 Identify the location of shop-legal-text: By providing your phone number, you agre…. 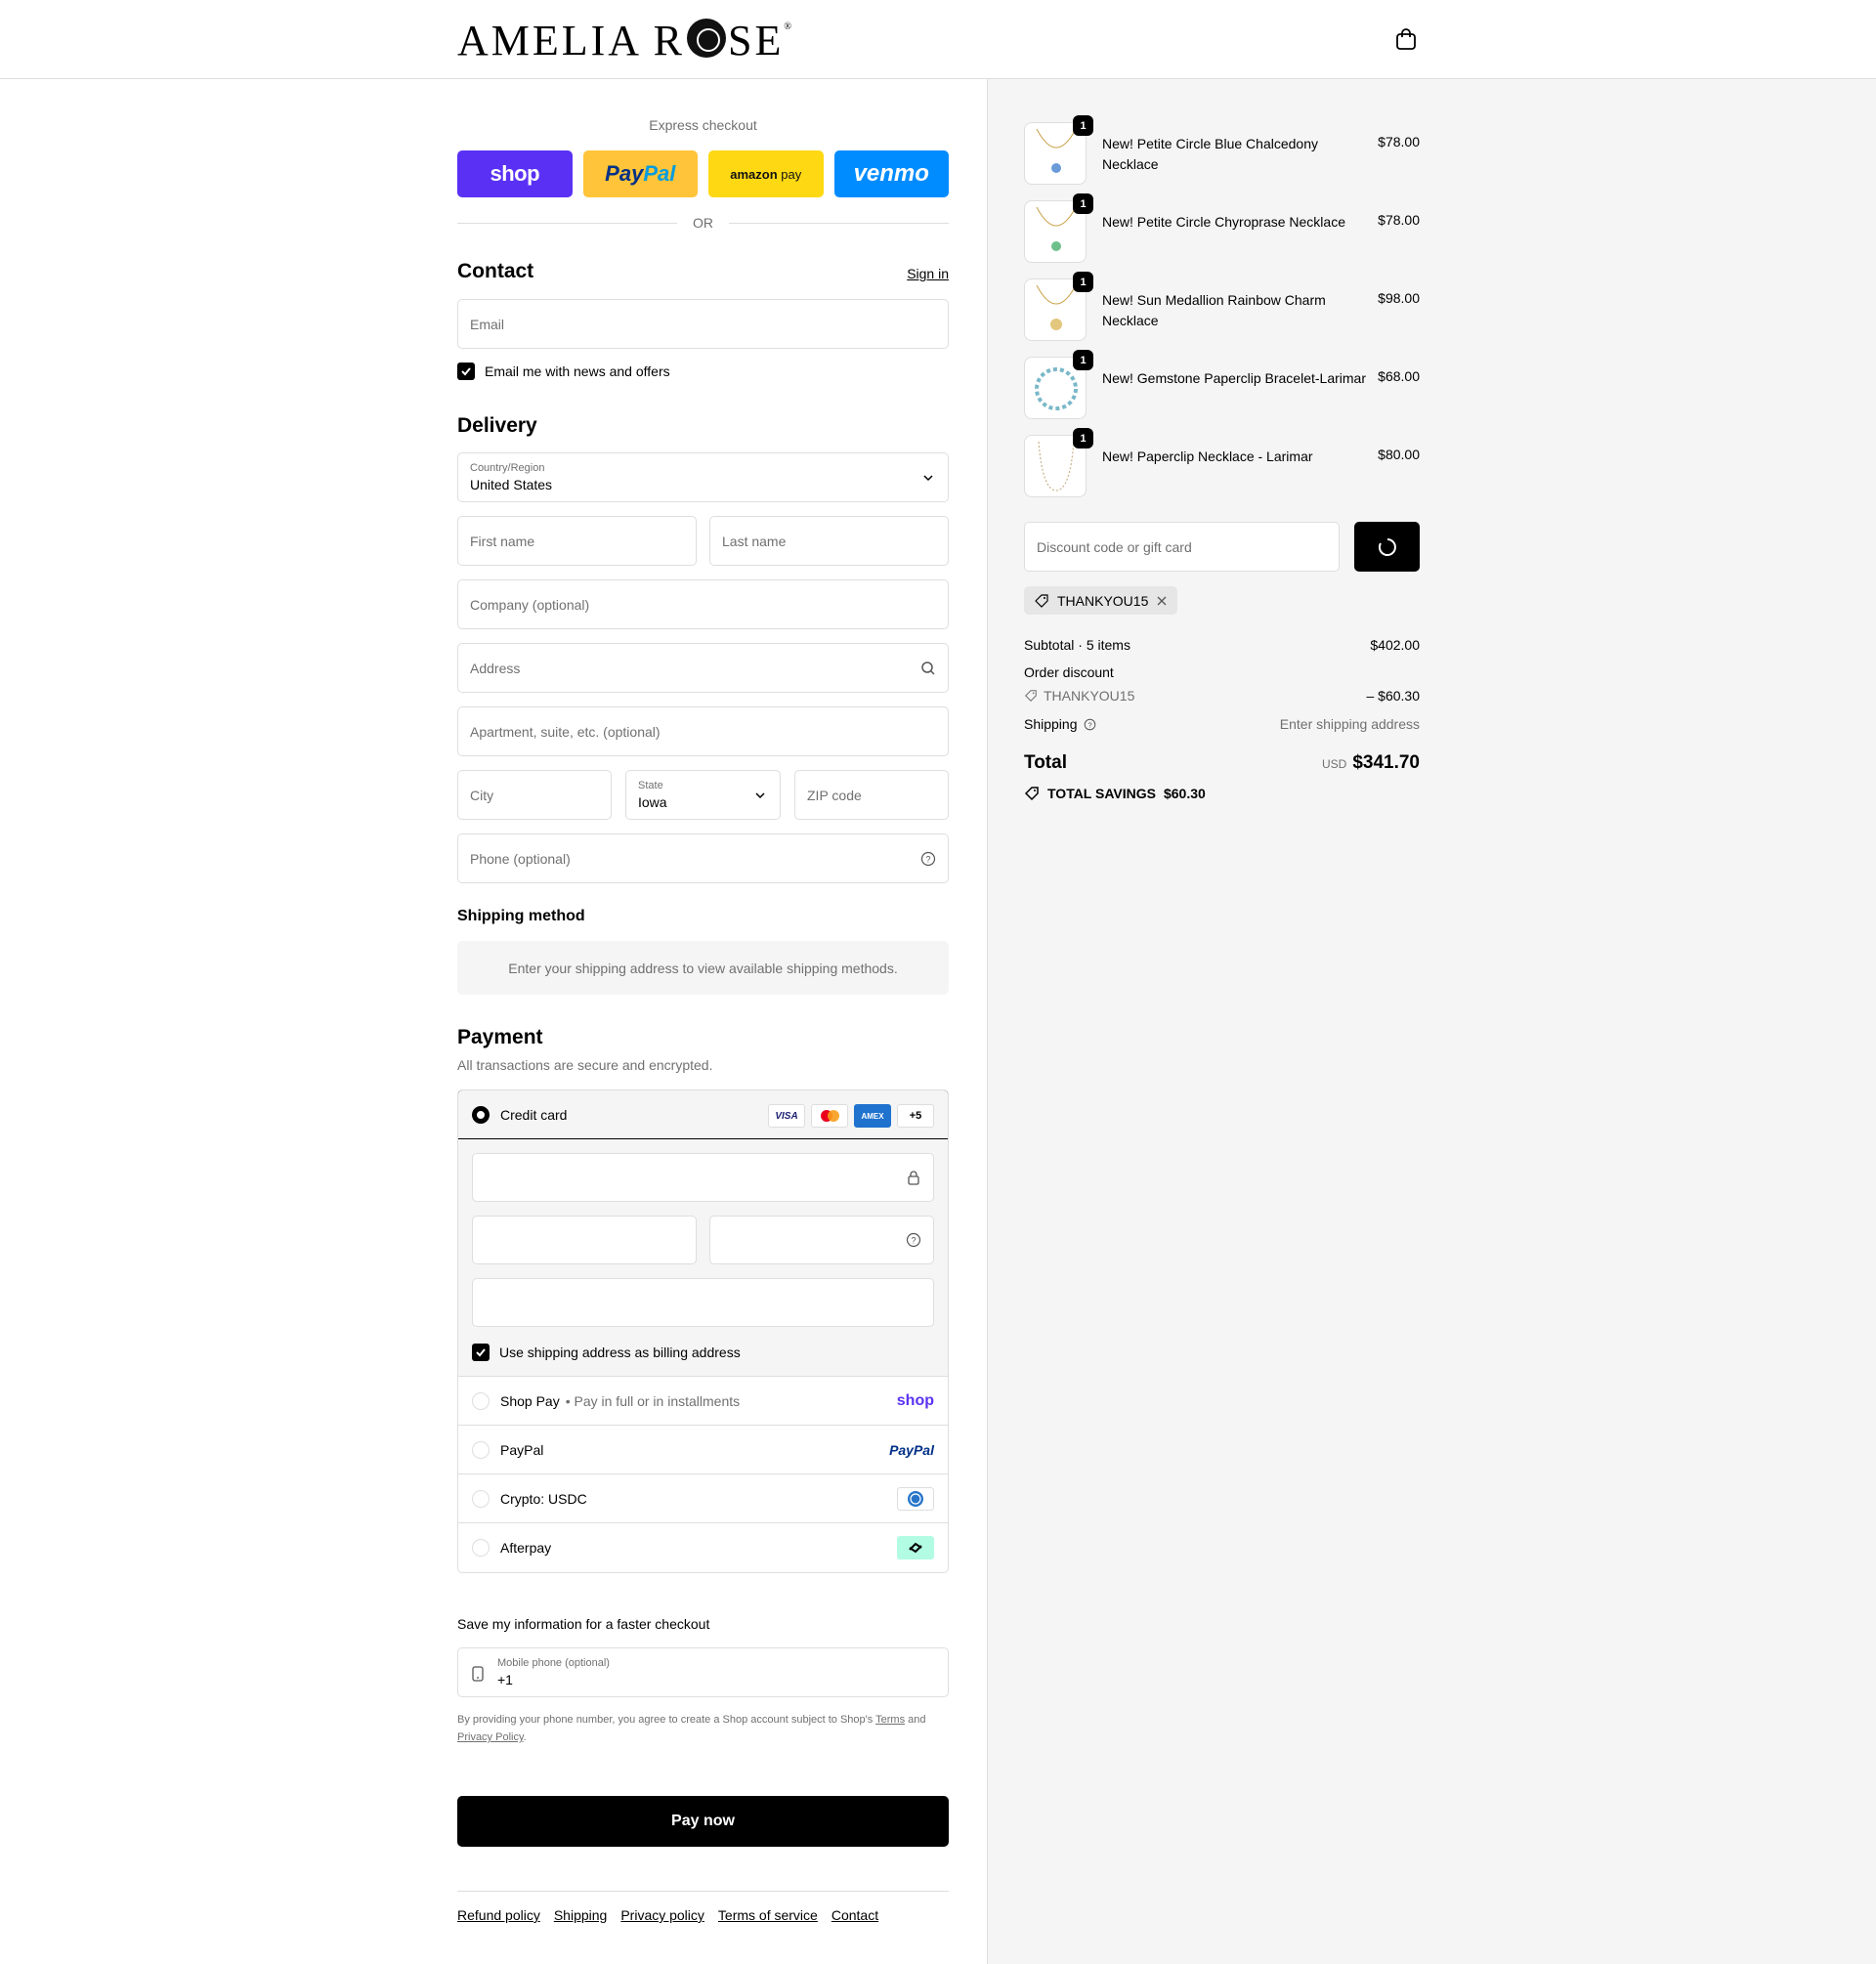
(691, 1728).